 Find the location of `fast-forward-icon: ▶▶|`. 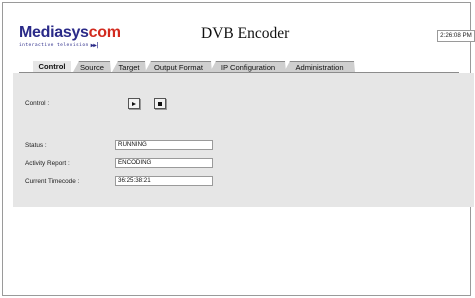

fast-forward-icon: ▶▶| is located at coordinates (95, 45).